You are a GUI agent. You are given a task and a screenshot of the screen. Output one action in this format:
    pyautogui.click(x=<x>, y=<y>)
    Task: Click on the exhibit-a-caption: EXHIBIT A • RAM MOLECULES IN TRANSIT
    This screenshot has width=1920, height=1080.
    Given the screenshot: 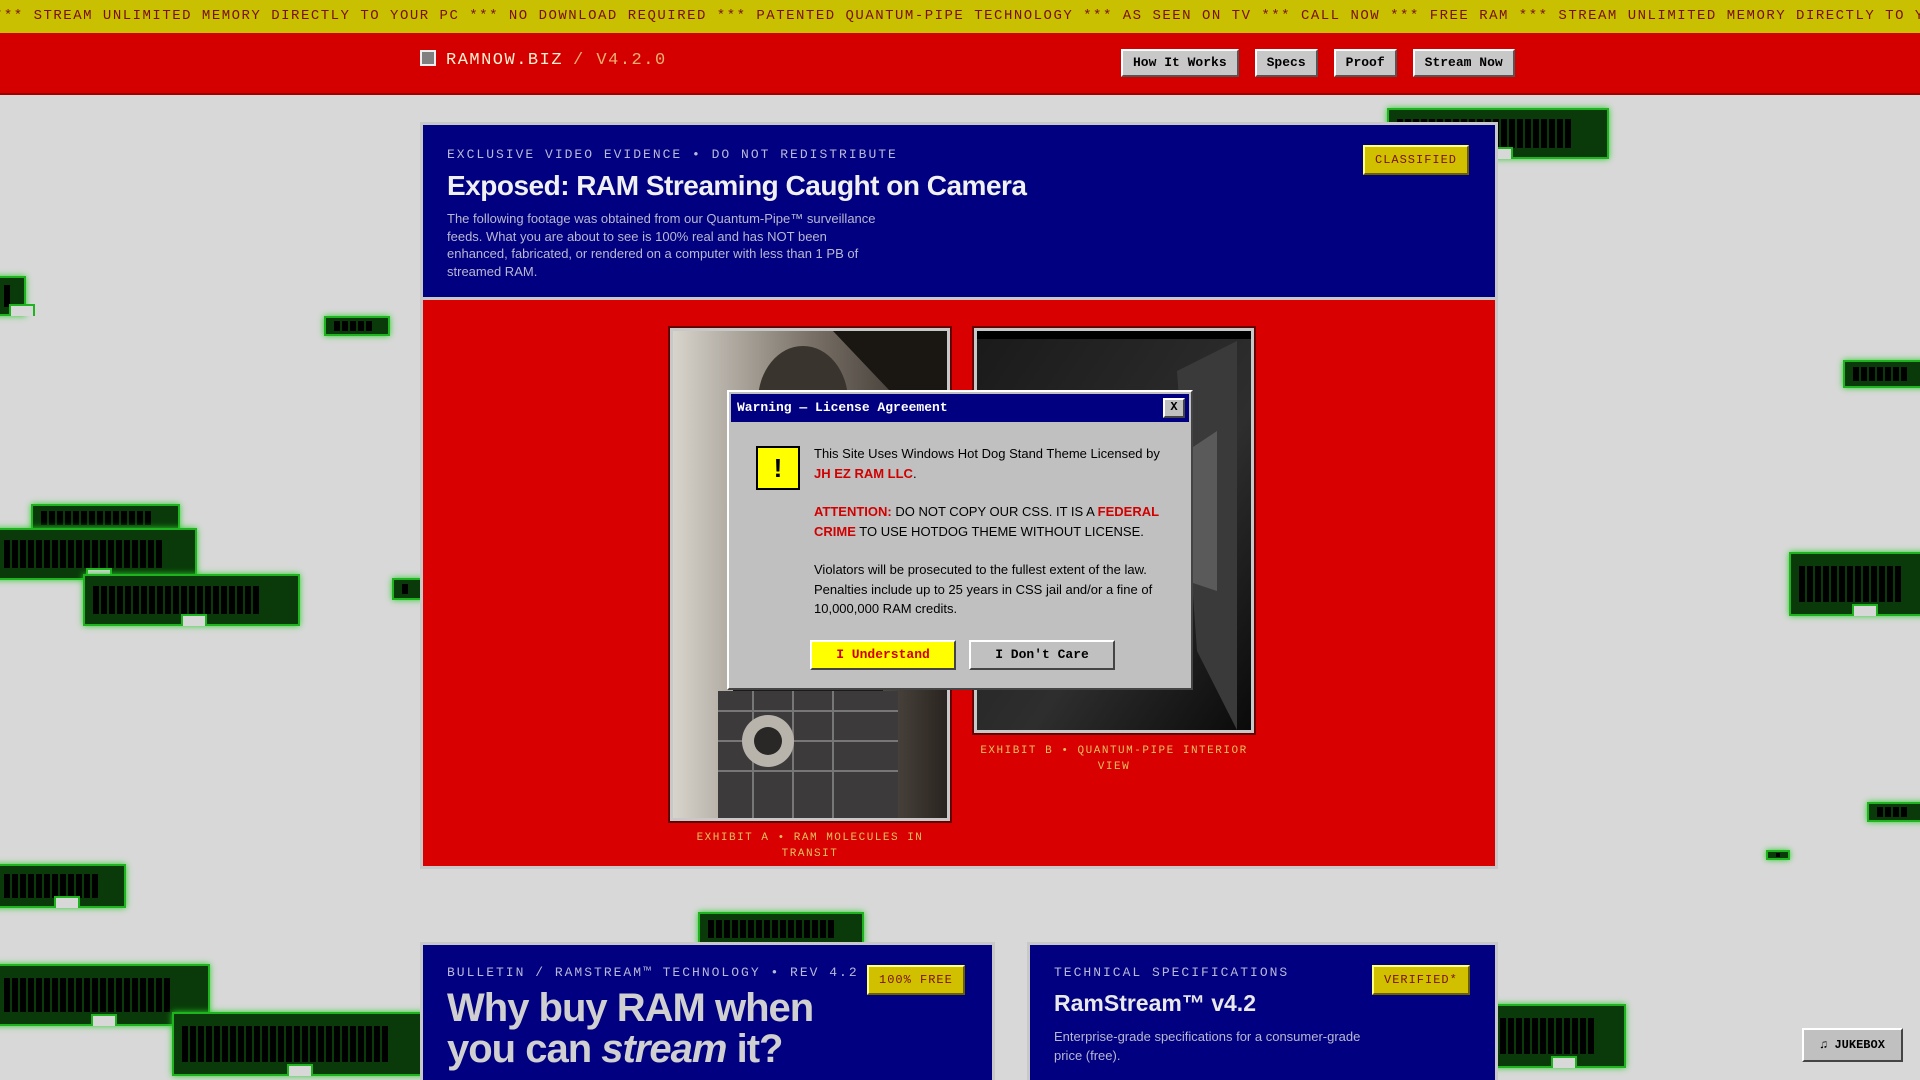 What is the action you would take?
    pyautogui.click(x=810, y=846)
    